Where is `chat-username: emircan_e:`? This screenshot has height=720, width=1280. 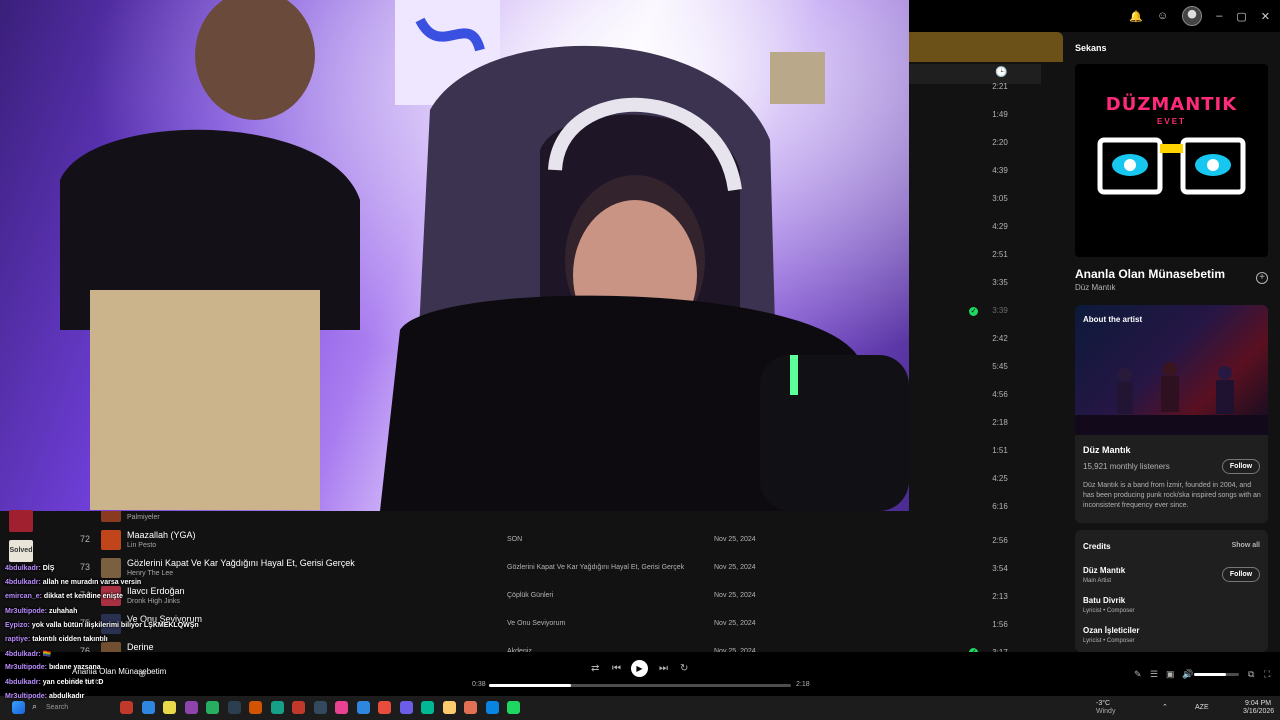 chat-username: emircan_e: is located at coordinates (24, 596).